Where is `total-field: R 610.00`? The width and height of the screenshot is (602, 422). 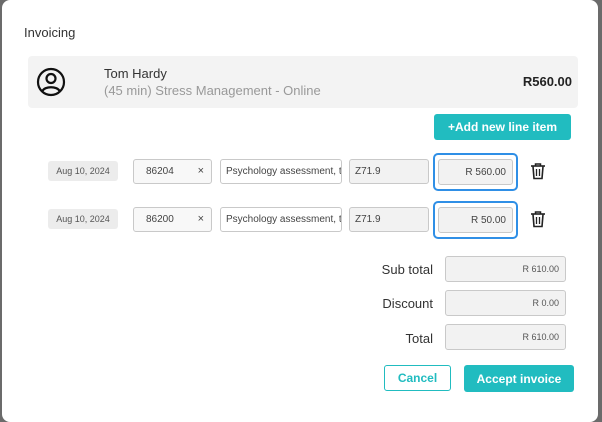
total-field: R 610.00 is located at coordinates (505, 337).